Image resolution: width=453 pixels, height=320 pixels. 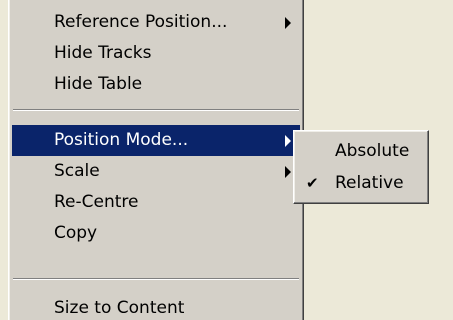 I want to click on menu-item-label: Size to Content, so click(x=119, y=308).